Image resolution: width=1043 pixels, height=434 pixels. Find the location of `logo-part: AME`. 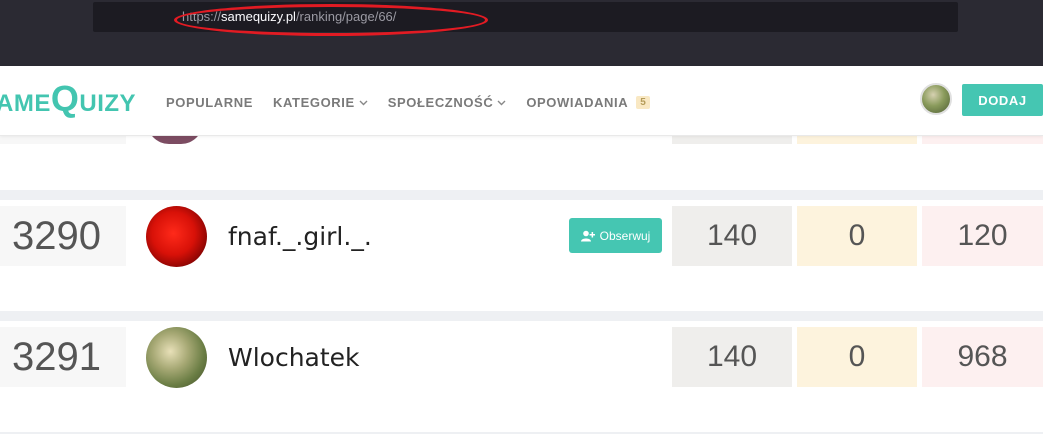

logo-part: AME is located at coordinates (25, 103).